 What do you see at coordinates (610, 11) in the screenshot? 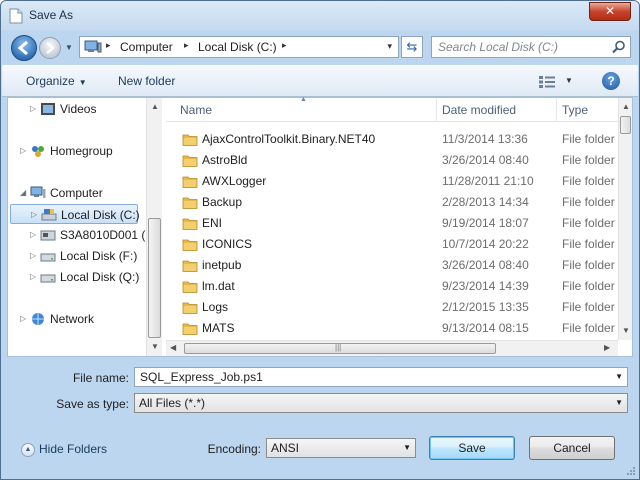
I see `close-button: ✕` at bounding box center [610, 11].